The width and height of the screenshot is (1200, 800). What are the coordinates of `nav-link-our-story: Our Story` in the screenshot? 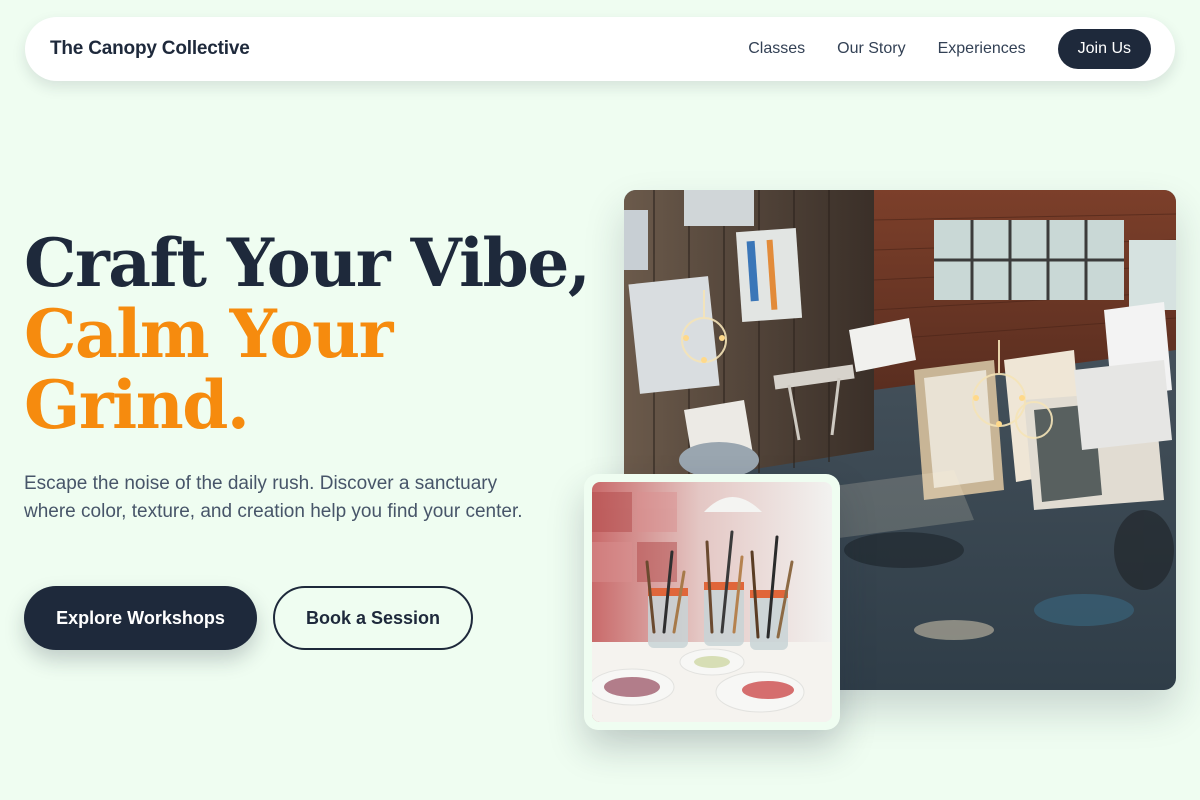 It's located at (871, 49).